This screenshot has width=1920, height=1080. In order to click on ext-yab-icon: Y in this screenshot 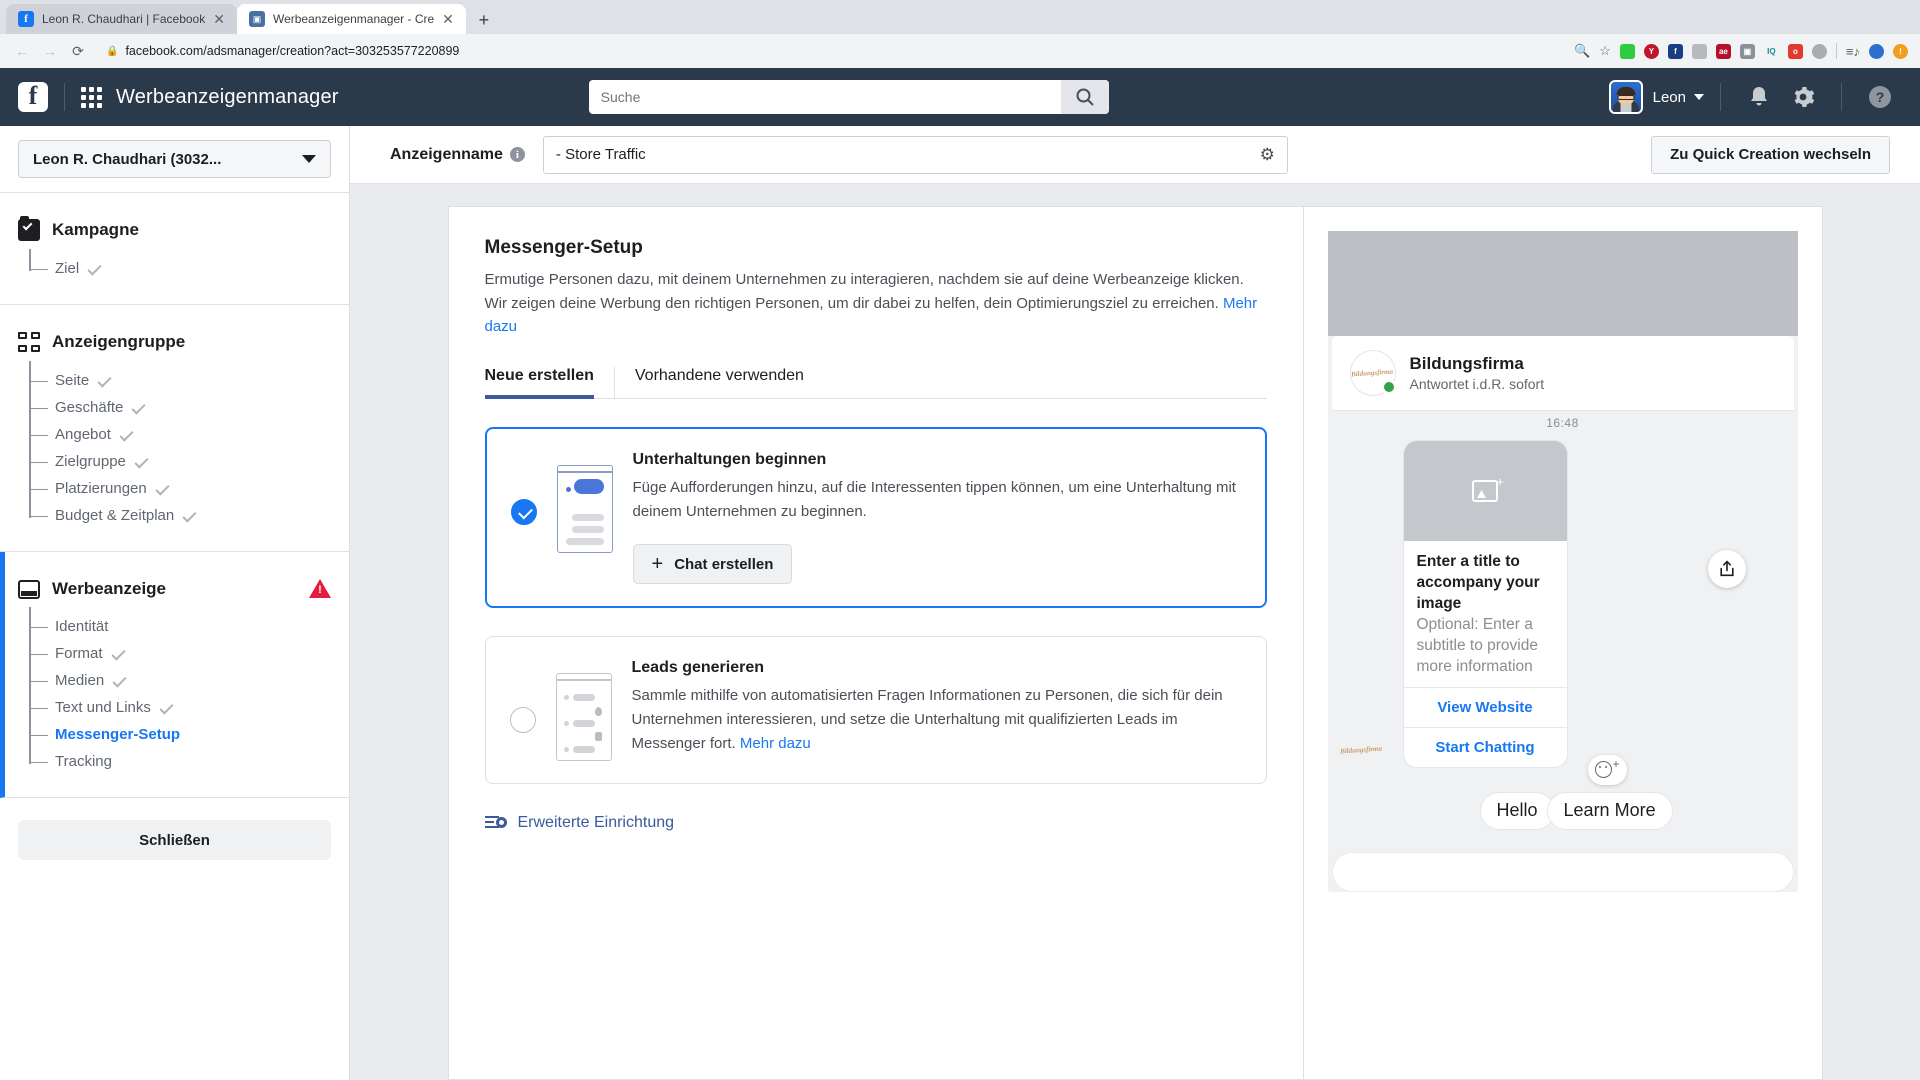, I will do `click(1651, 51)`.